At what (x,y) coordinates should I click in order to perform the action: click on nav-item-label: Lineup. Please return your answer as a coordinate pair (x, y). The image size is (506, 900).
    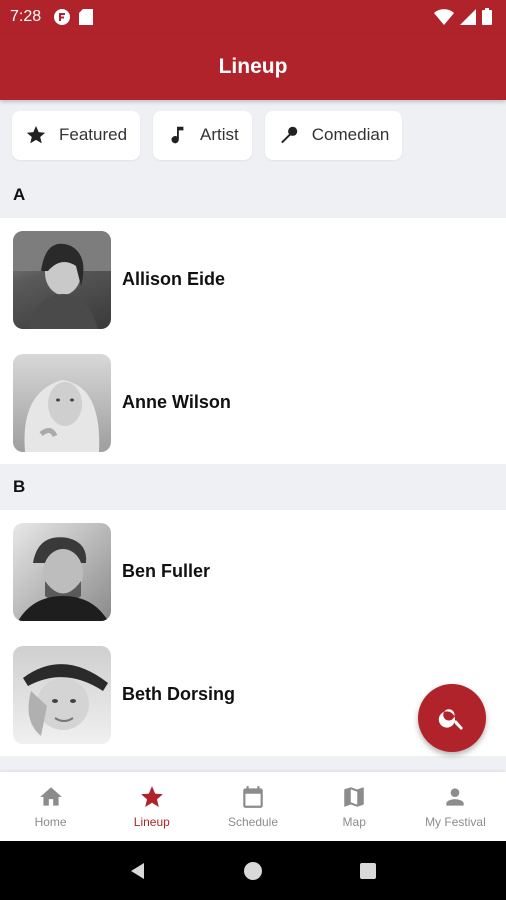
    Looking at the image, I should click on (151, 822).